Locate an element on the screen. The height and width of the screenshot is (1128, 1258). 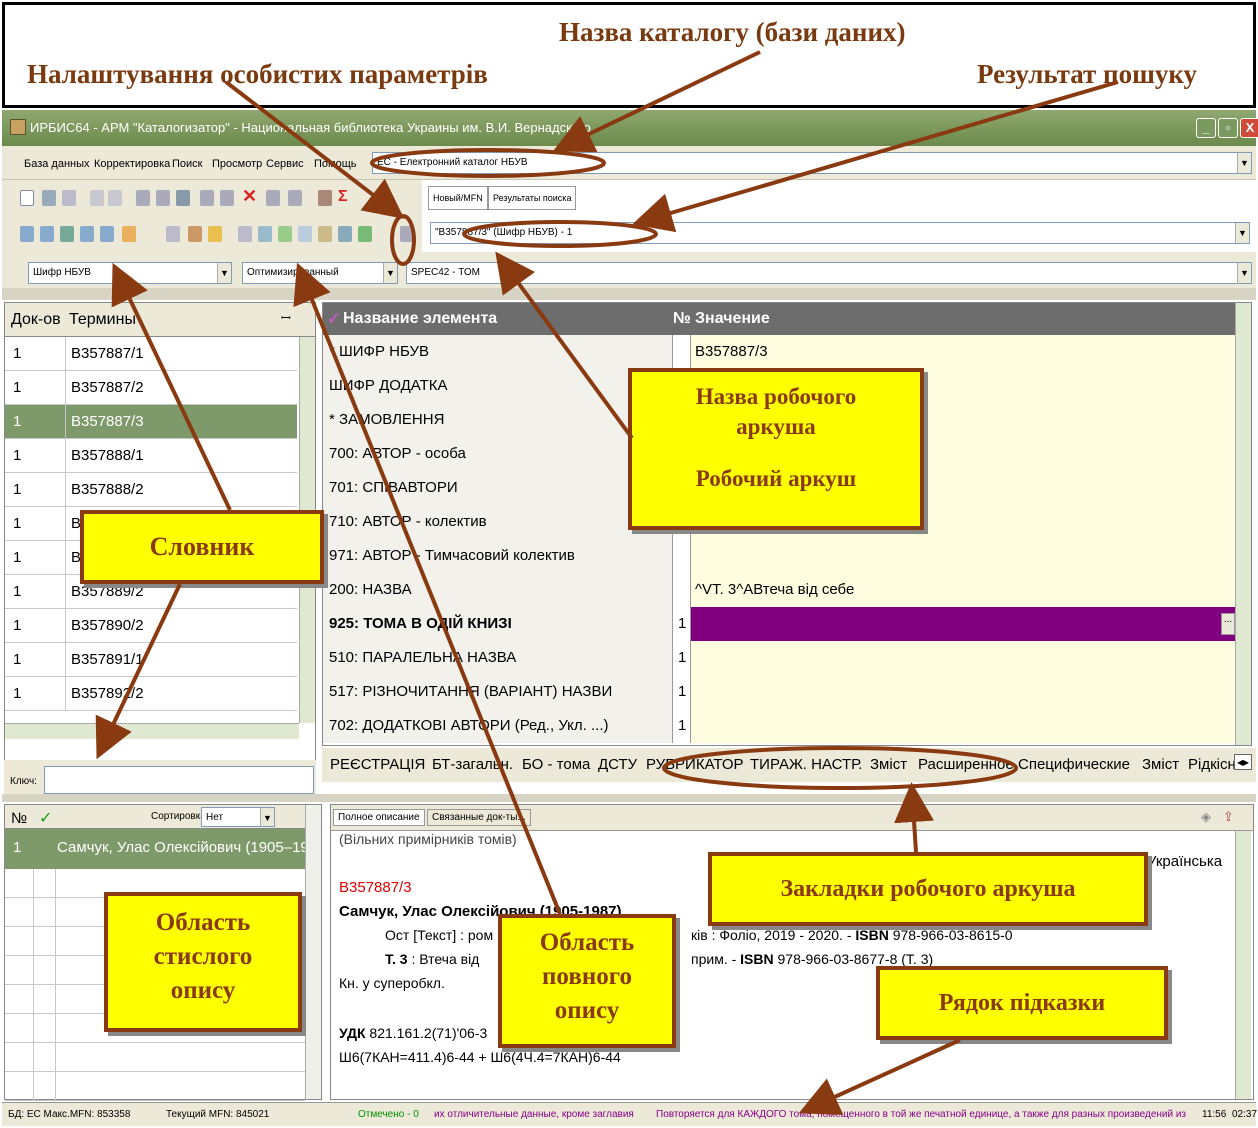
sigma-icon: Σ is located at coordinates (345, 196).